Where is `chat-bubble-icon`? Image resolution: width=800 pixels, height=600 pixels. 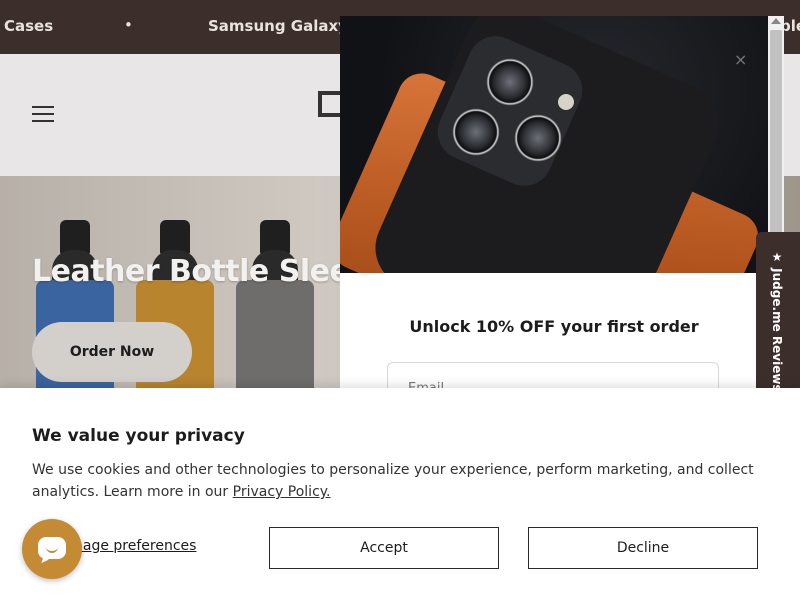
chat-bubble-icon is located at coordinates (52, 548).